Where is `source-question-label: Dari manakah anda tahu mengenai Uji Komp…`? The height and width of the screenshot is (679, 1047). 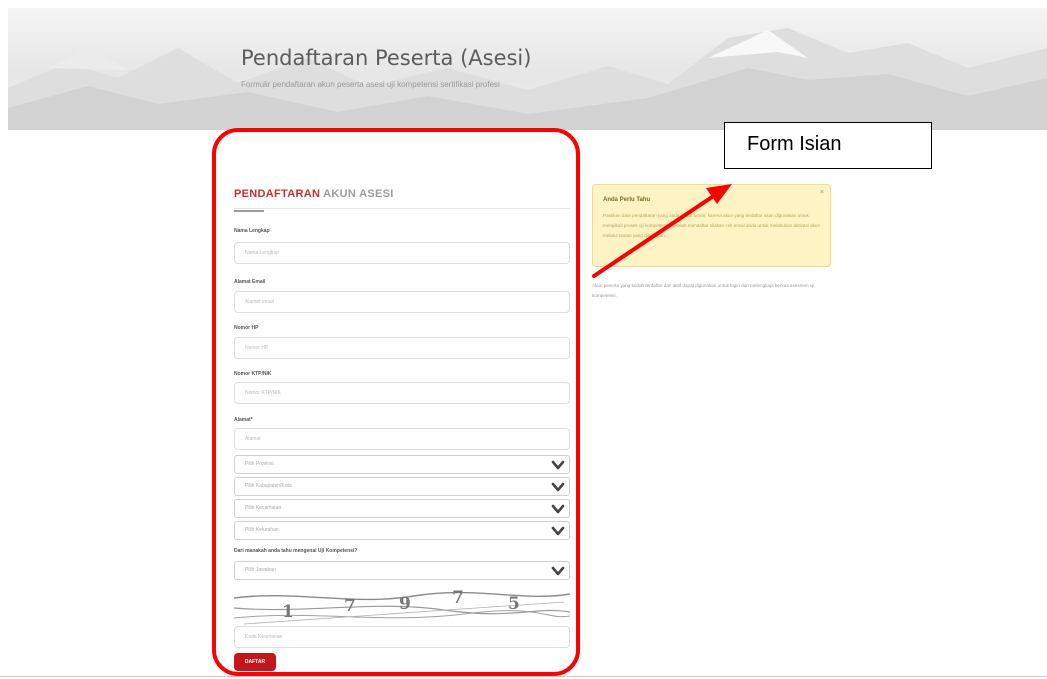
source-question-label: Dari manakah anda tahu mengenai Uji Komp… is located at coordinates (296, 551).